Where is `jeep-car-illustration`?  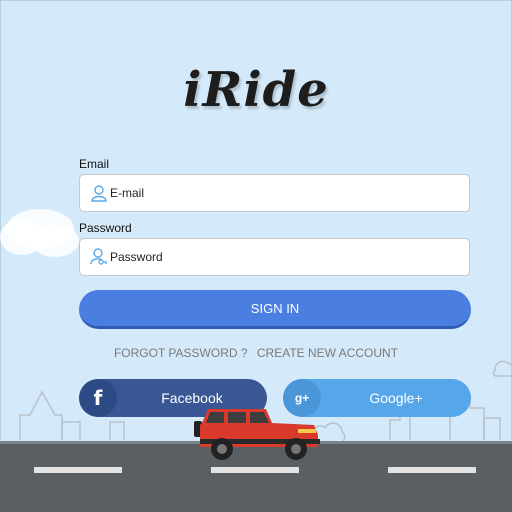 jeep-car-illustration is located at coordinates (257, 434).